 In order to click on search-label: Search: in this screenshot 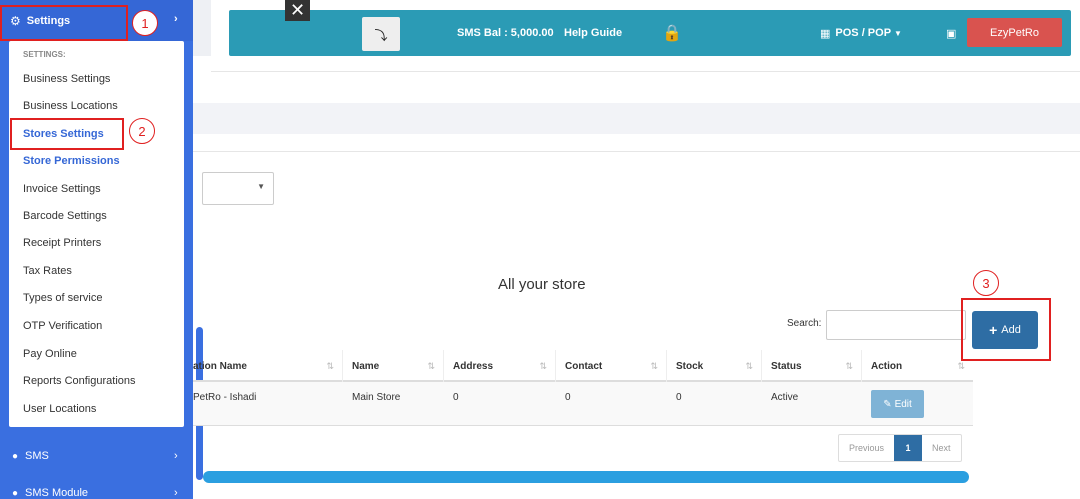, I will do `click(804, 323)`.